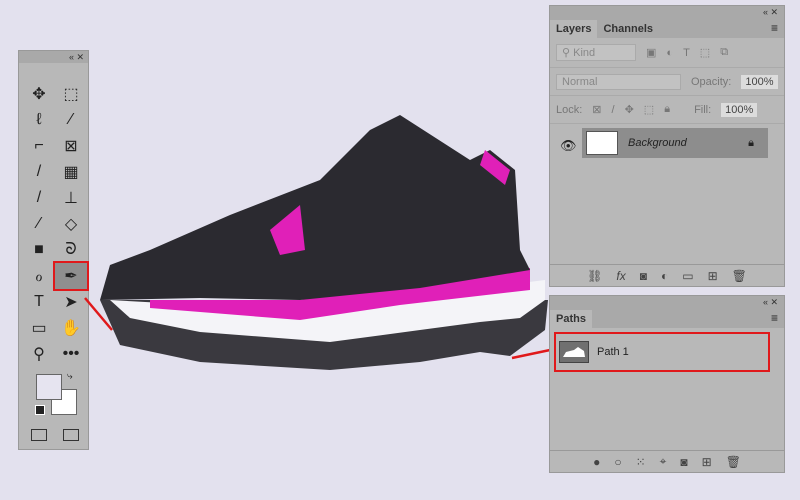 The height and width of the screenshot is (500, 800). What do you see at coordinates (584, 53) in the screenshot?
I see `filter-kind-value: Kind` at bounding box center [584, 53].